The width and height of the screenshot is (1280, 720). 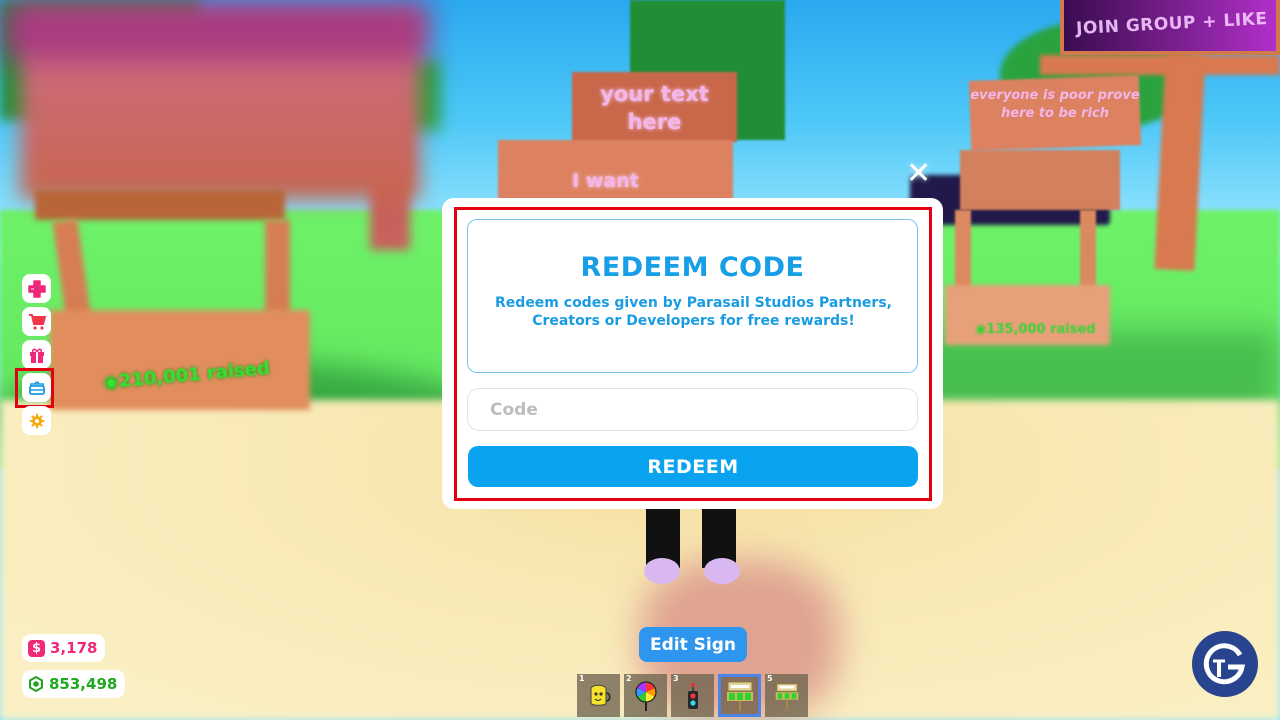 I want to click on hotbar: 1 2 3 5, so click(x=692, y=695).